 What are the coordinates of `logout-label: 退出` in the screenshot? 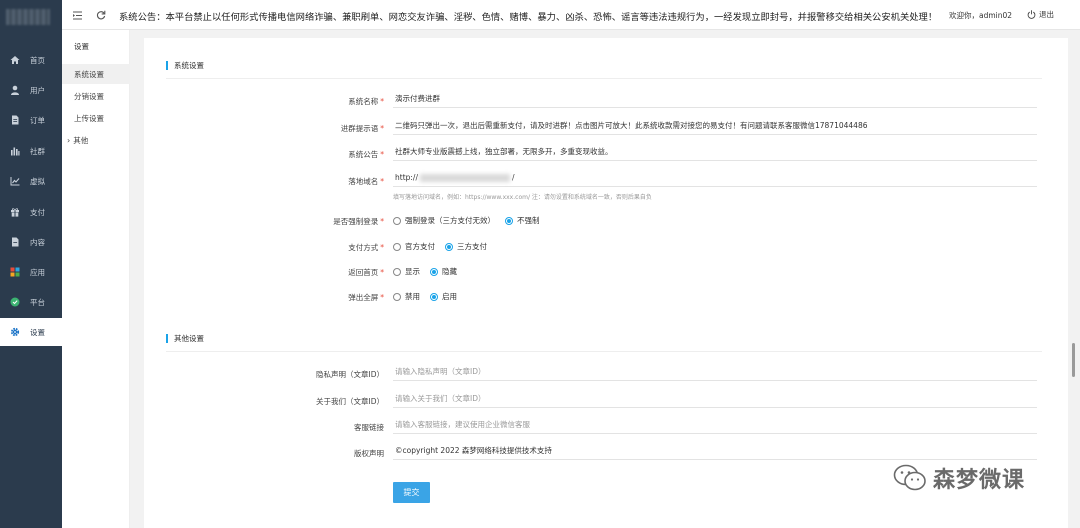 It's located at (1046, 14).